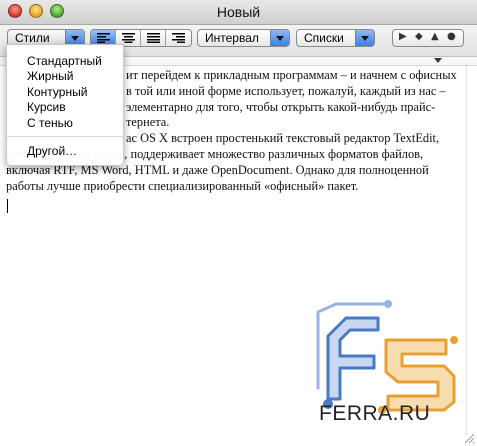 This screenshot has width=477, height=446. What do you see at coordinates (419, 36) in the screenshot?
I see `tab-decimal-icon: ◆` at bounding box center [419, 36].